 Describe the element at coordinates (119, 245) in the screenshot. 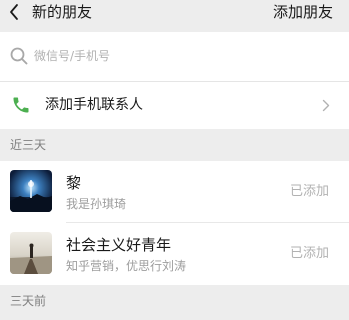

I see `friend-name: 社会主义好青年` at that location.